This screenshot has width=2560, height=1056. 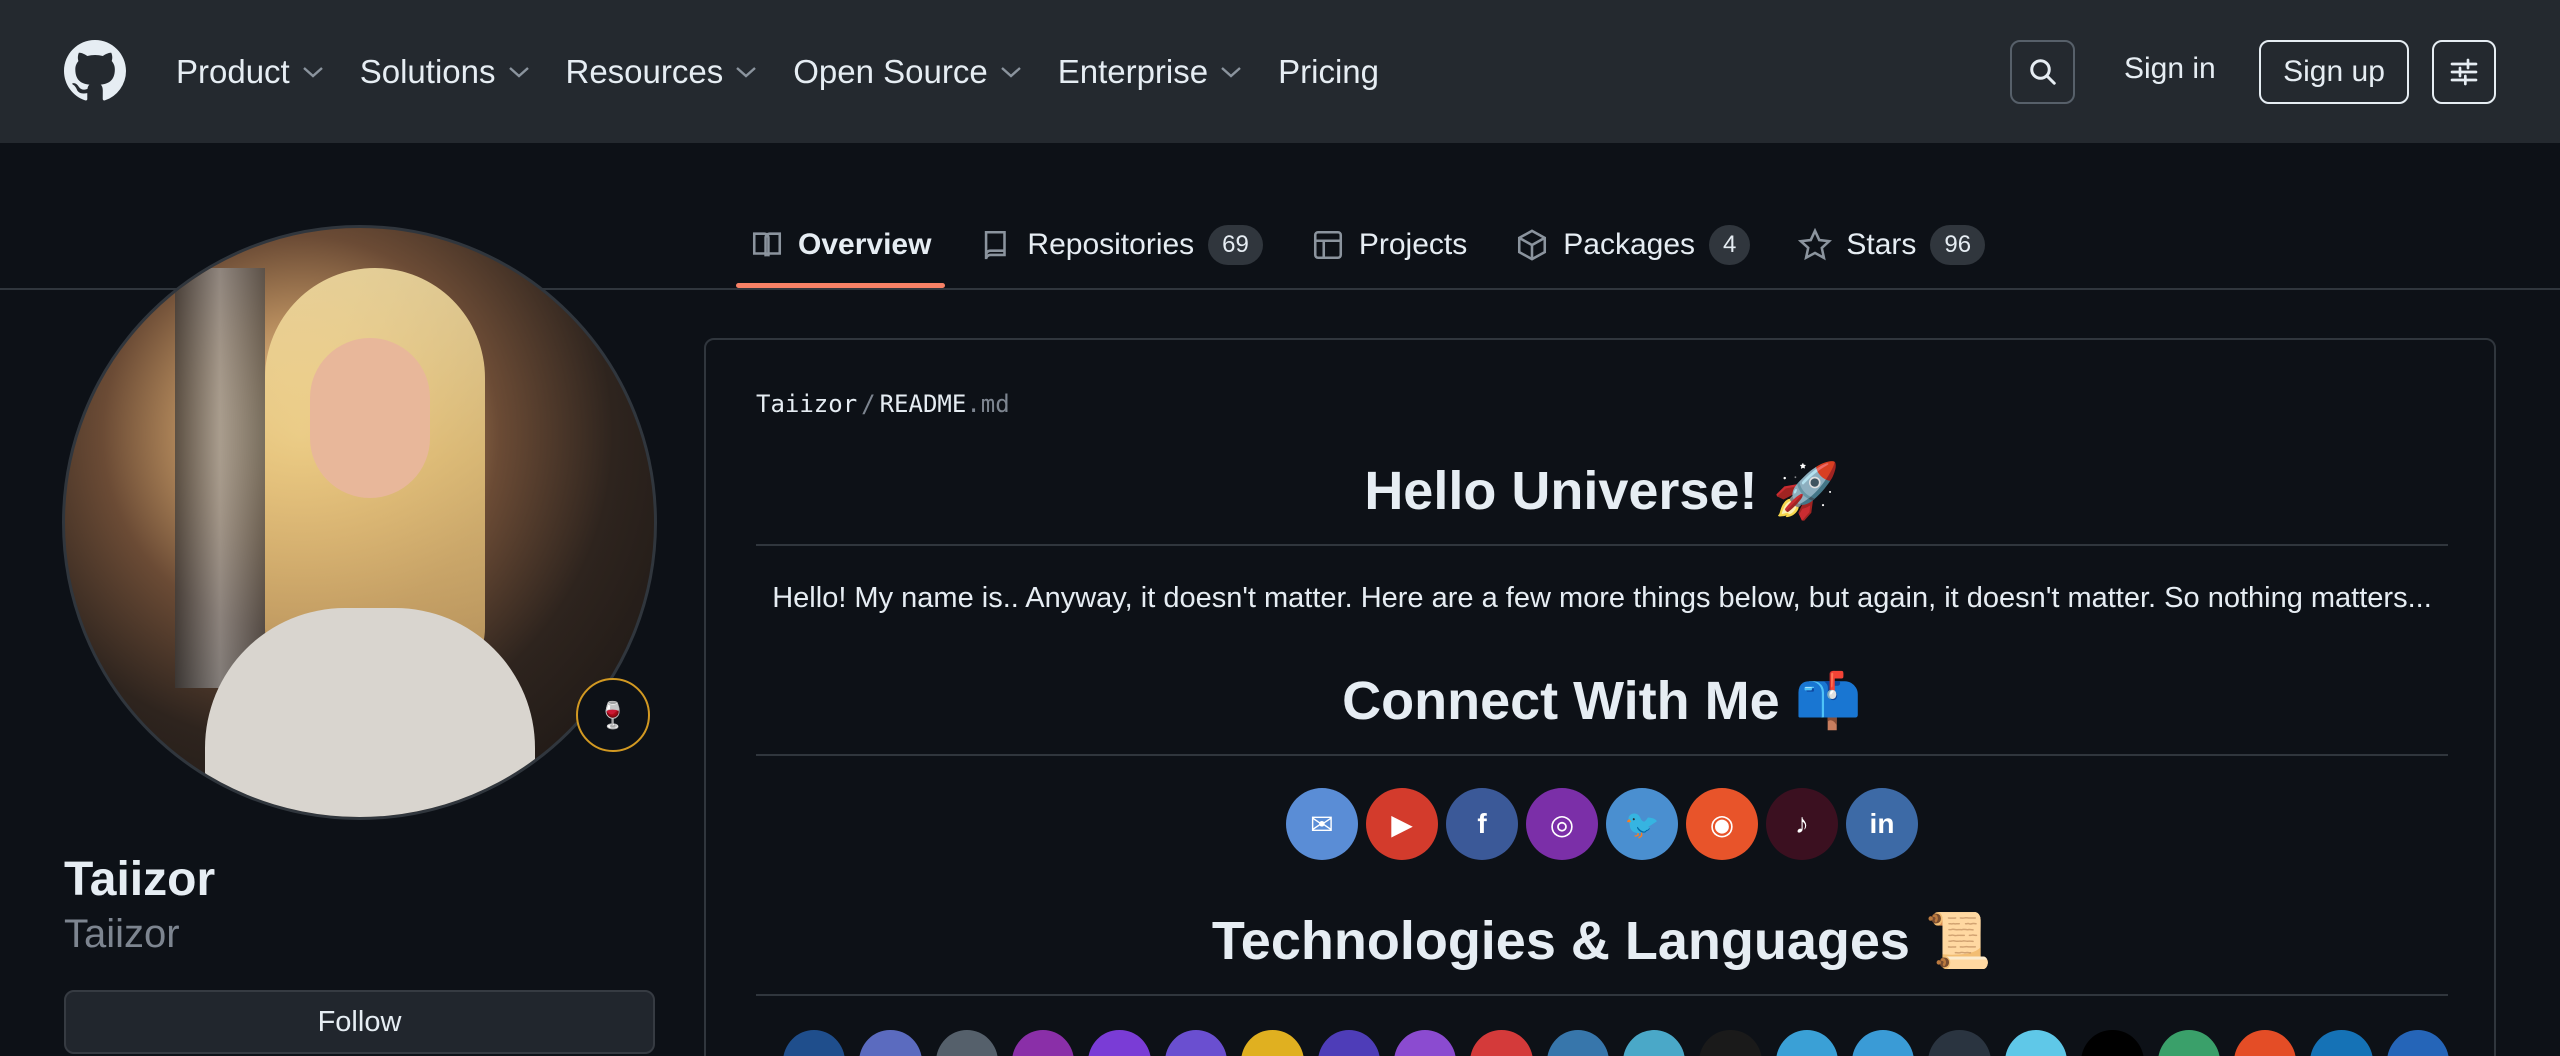 I want to click on nav-item-open-source: Open Source, so click(x=907, y=72).